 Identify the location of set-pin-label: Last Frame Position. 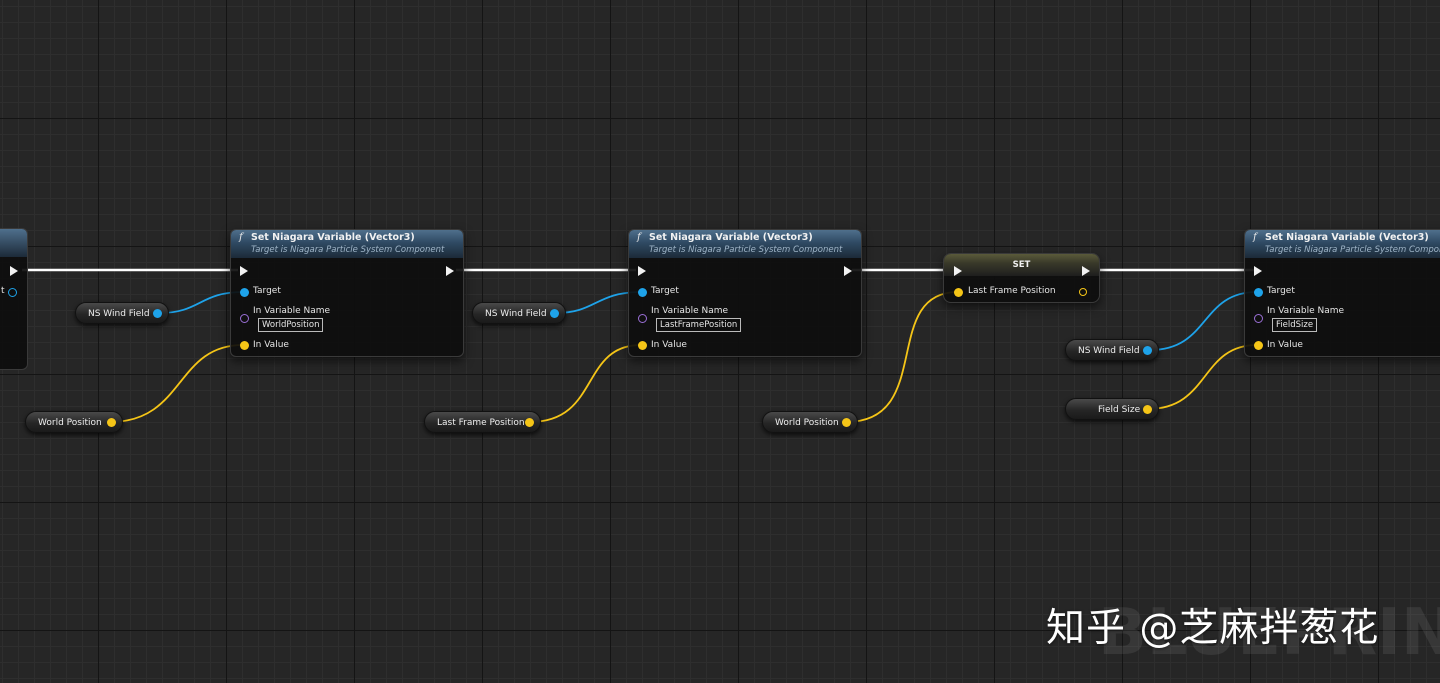
(1012, 291).